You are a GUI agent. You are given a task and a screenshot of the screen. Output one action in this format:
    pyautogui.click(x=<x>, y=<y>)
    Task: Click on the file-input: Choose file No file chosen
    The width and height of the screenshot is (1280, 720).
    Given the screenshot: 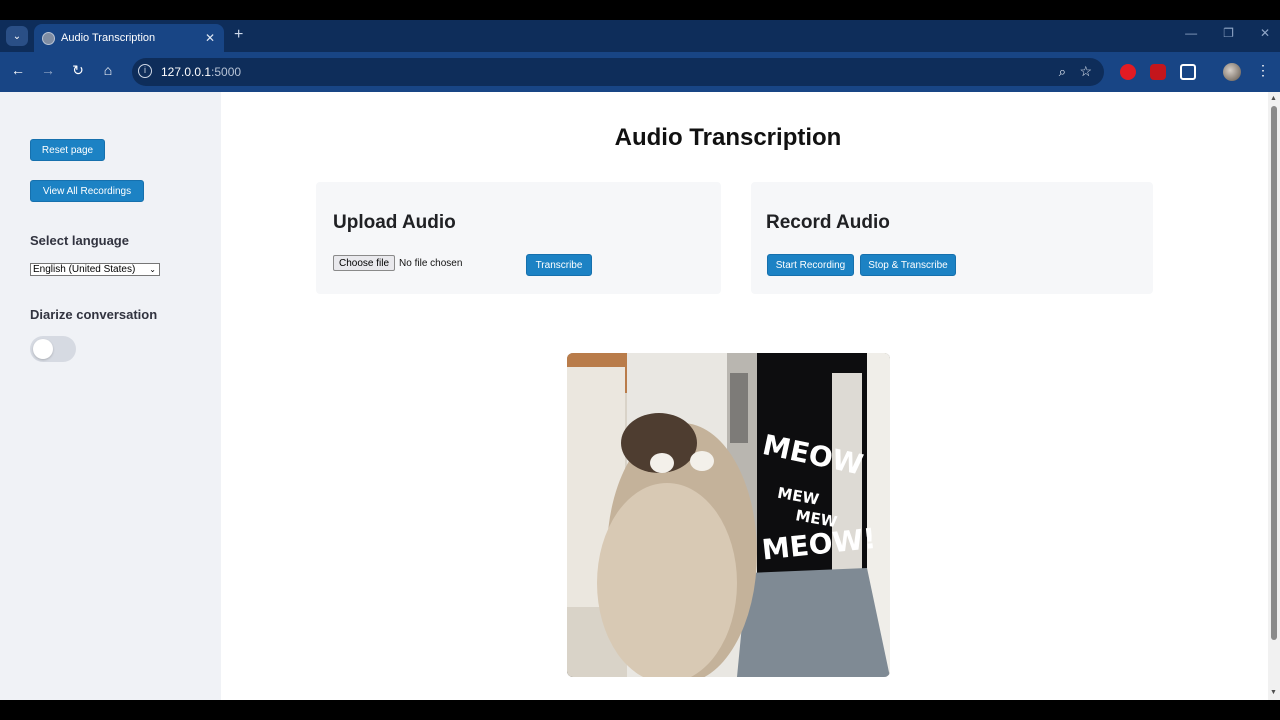 What is the action you would take?
    pyautogui.click(x=397, y=263)
    